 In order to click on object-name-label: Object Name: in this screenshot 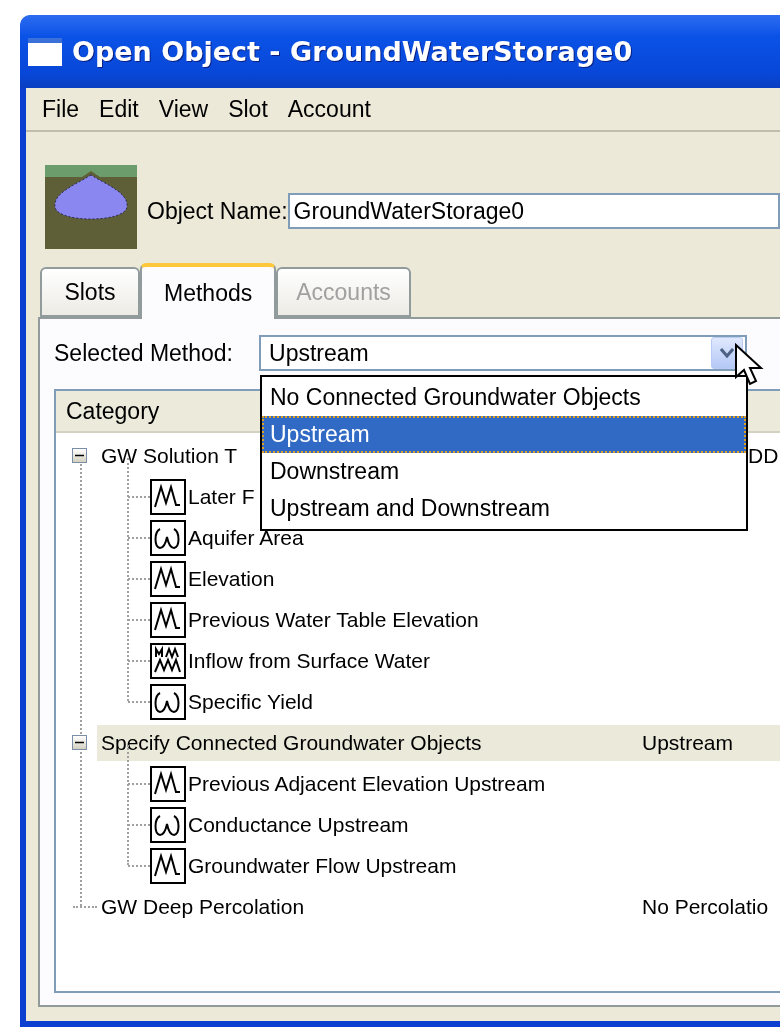, I will do `click(217, 211)`.